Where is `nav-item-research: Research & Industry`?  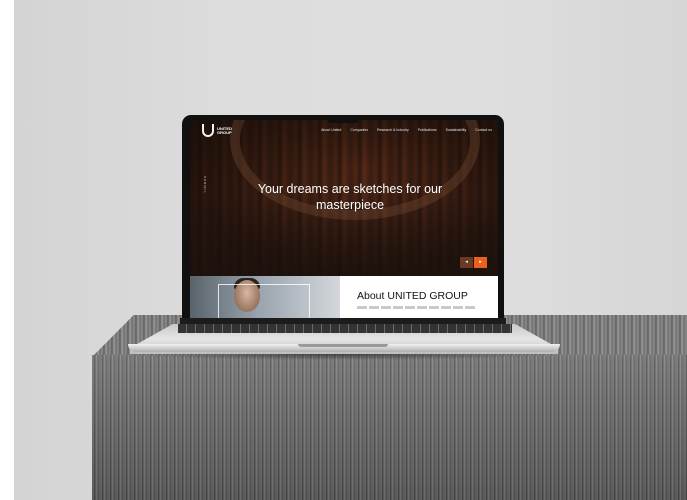
nav-item-research: Research & Industry is located at coordinates (393, 130).